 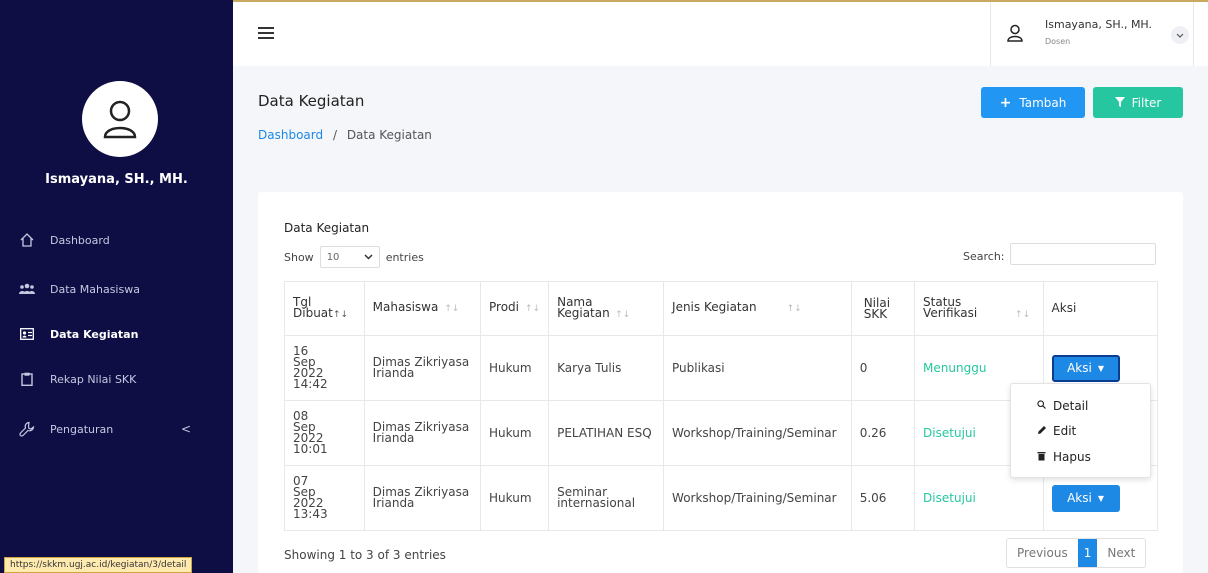 I want to click on settings-icon, so click(x=27, y=429).